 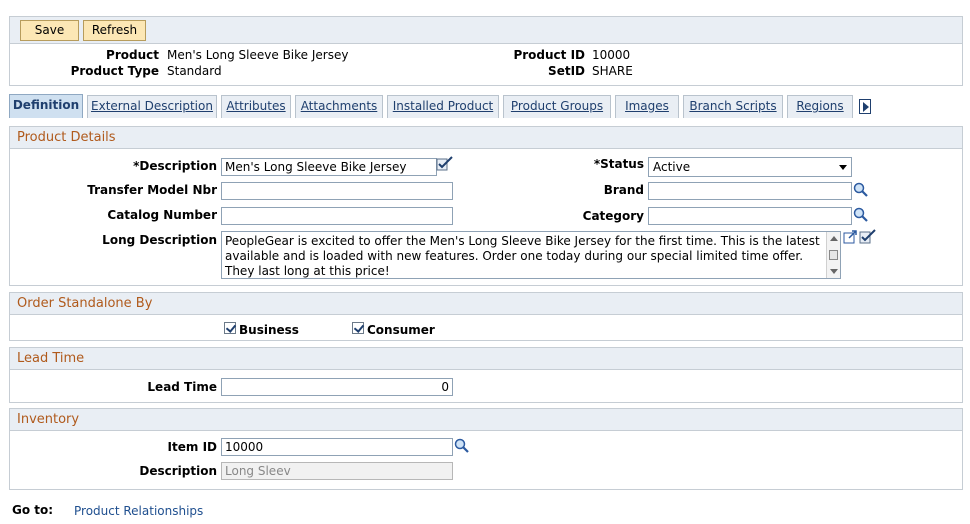 I want to click on tab-branch-scripts: Branch Scripts, so click(x=733, y=106).